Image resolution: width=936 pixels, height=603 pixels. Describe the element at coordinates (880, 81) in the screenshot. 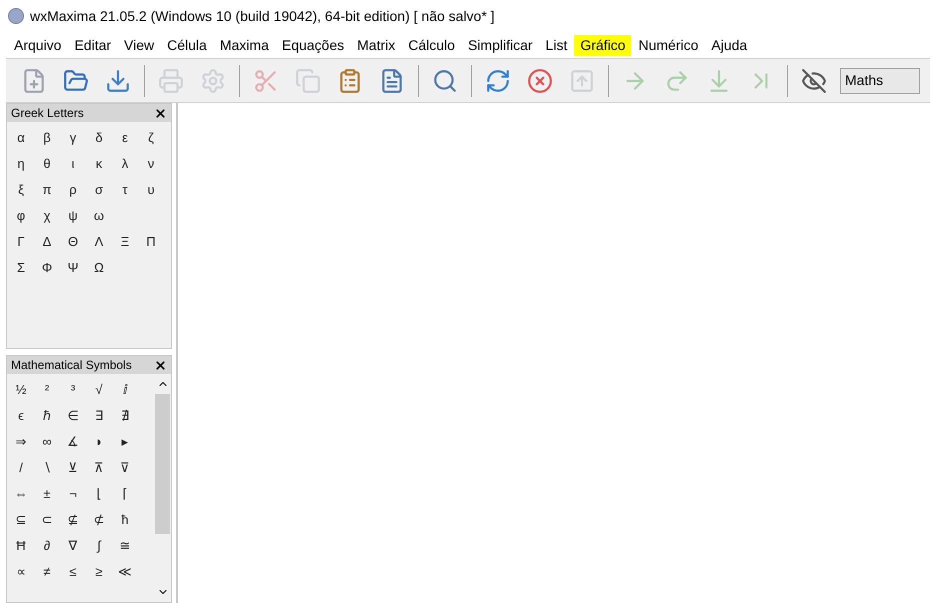

I see `style-select: Maths` at that location.